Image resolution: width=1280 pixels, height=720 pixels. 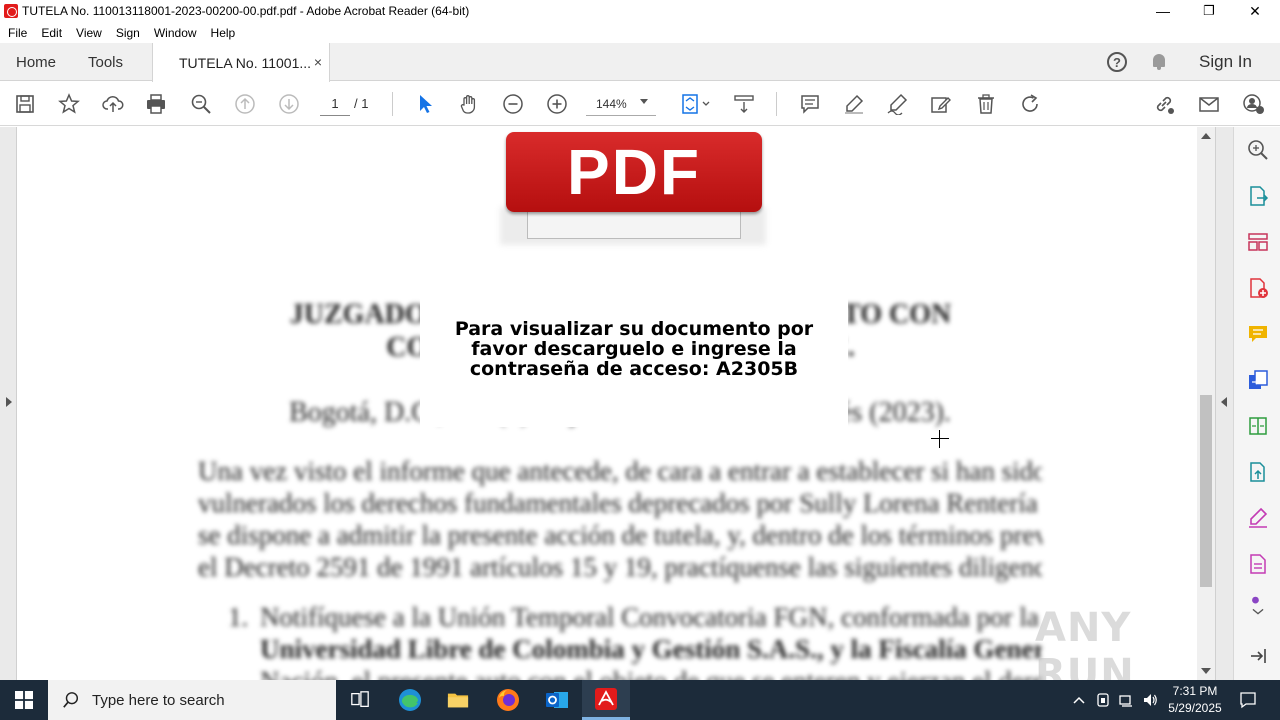 I want to click on vertical-scrollbar, so click(x=1206, y=403).